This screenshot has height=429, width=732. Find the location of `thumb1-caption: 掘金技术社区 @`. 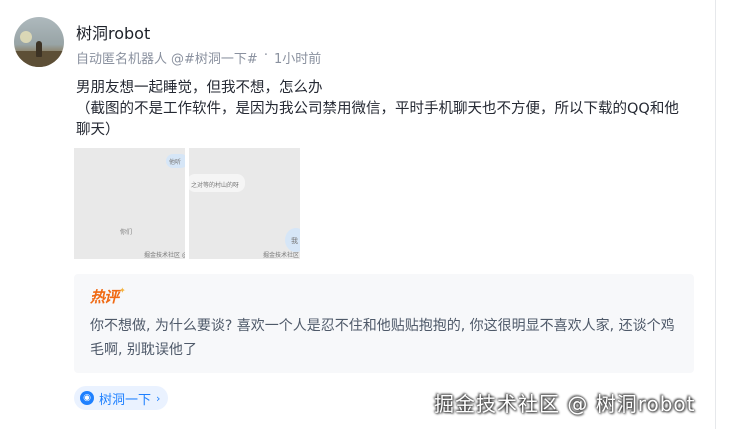

thumb1-caption: 掘金技术社区 @ is located at coordinates (164, 255).